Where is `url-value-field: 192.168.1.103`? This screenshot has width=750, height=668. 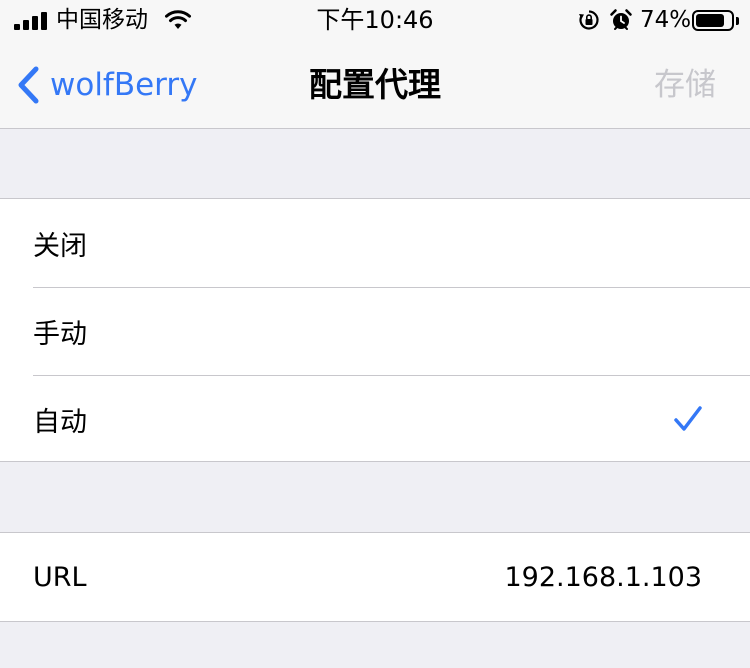 url-value-field: 192.168.1.103 is located at coordinates (603, 577).